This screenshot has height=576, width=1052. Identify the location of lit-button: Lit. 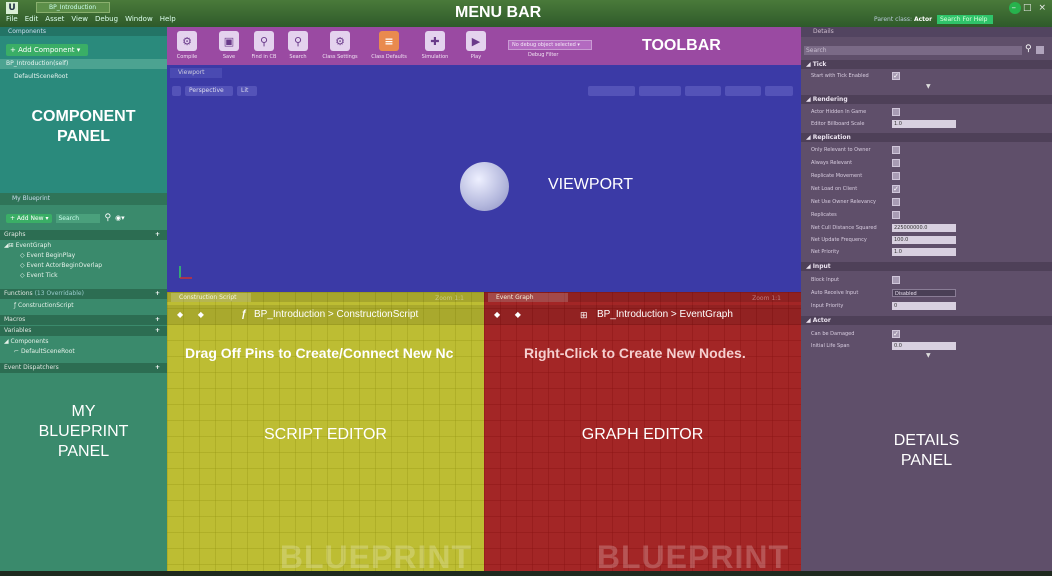
(247, 91).